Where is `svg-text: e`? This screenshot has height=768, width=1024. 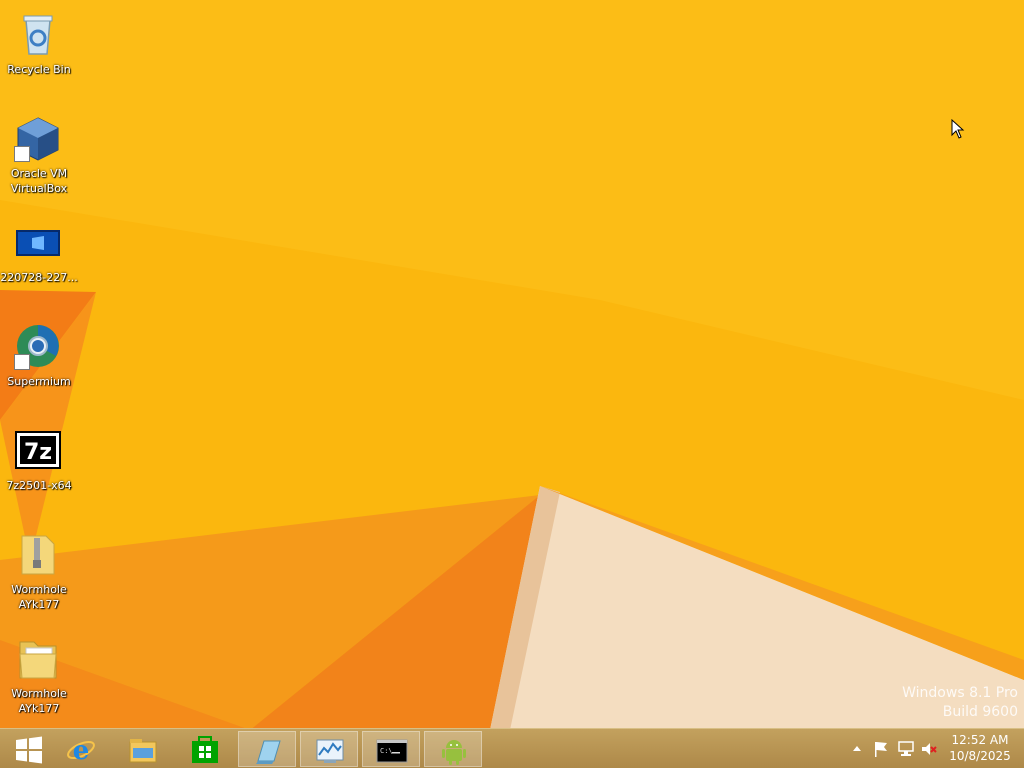
svg-text: e is located at coordinates (81, 751).